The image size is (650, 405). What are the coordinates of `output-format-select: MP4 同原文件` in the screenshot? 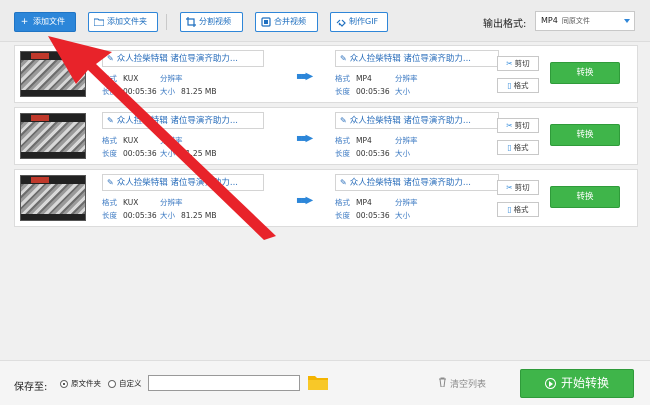 It's located at (585, 21).